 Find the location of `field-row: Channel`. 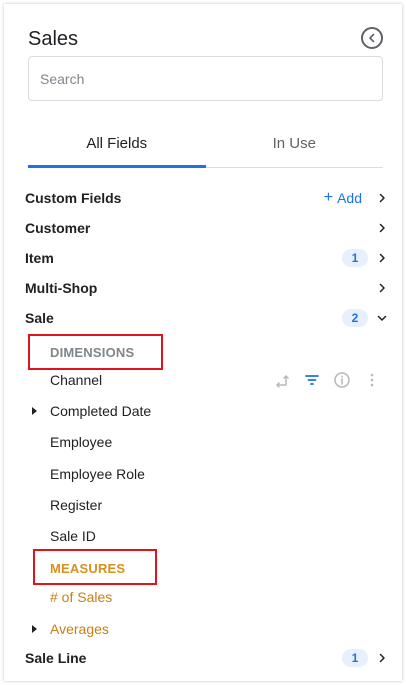

field-row: Channel is located at coordinates (203, 380).